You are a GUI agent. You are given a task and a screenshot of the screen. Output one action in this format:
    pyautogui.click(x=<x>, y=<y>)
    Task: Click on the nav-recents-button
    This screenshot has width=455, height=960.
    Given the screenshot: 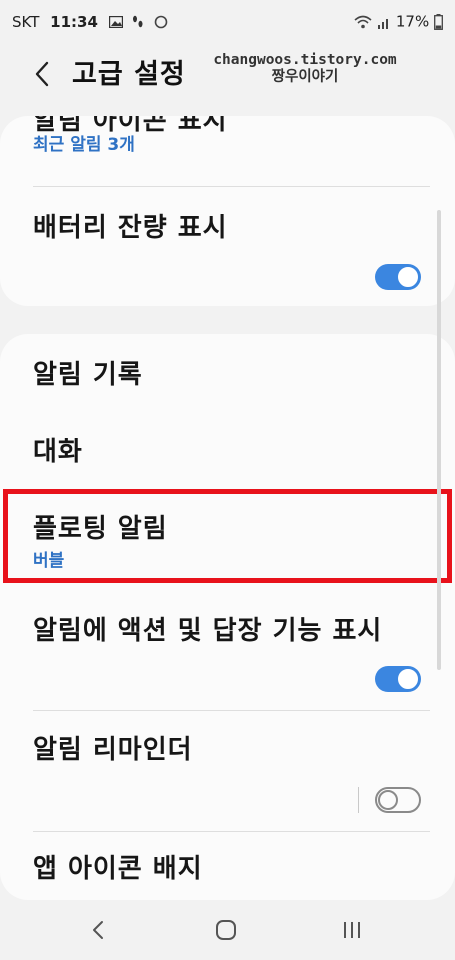 What is the action you would take?
    pyautogui.click(x=352, y=930)
    